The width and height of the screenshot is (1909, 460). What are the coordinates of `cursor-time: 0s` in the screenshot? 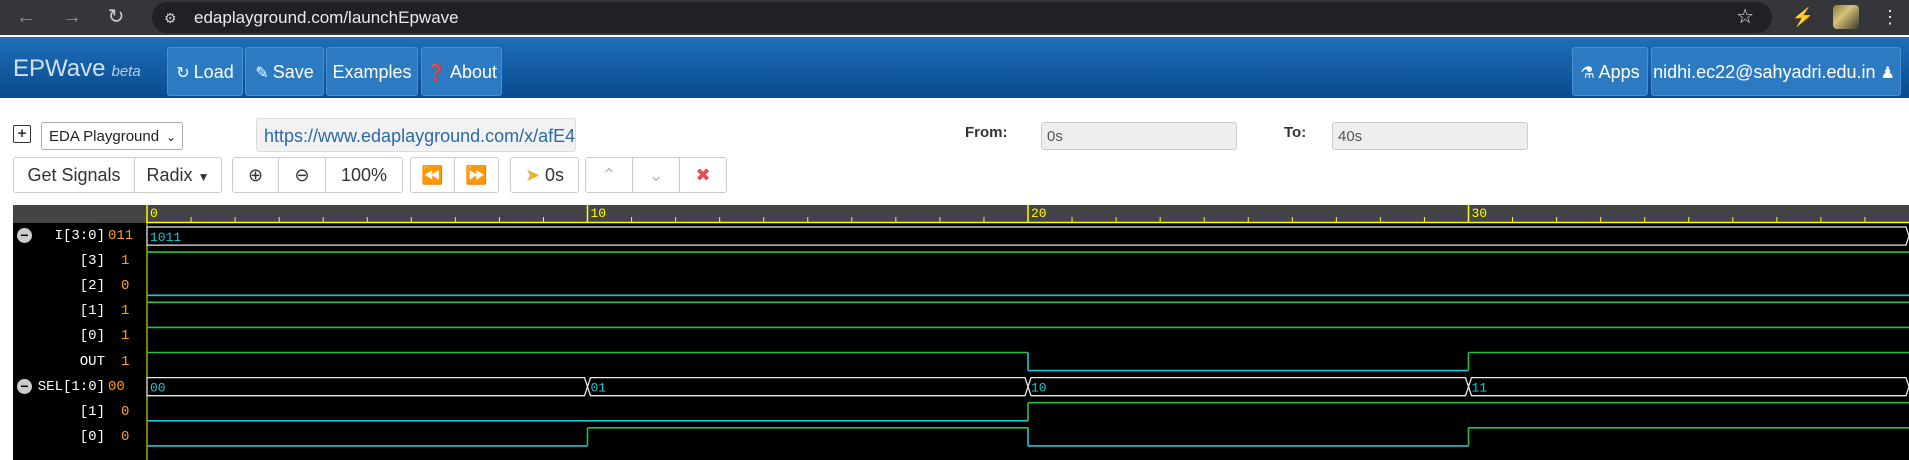 It's located at (555, 175).